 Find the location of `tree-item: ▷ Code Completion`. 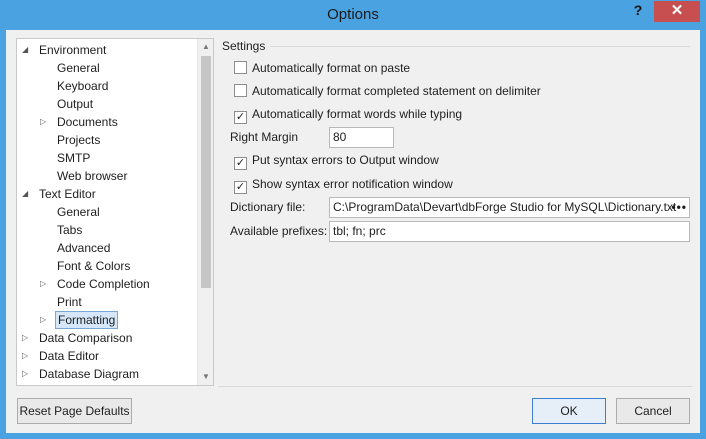

tree-item: ▷ Code Completion is located at coordinates (96, 284).